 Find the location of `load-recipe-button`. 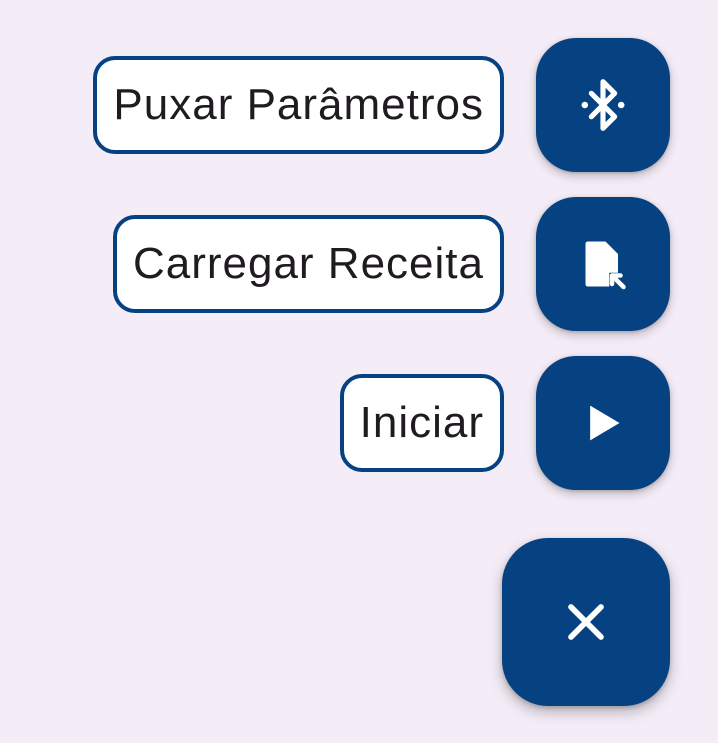

load-recipe-button is located at coordinates (603, 264).